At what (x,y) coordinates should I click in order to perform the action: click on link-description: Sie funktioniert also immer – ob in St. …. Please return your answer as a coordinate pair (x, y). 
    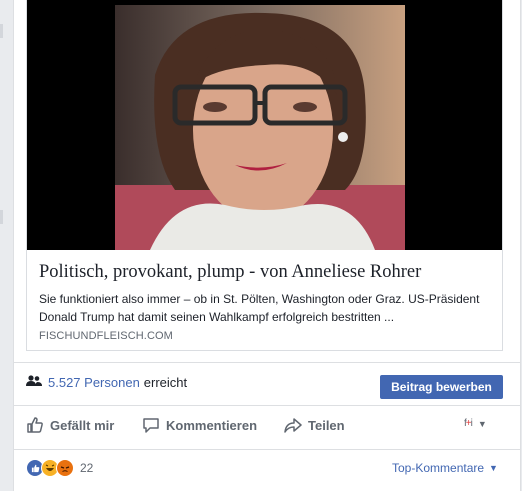
    Looking at the image, I should click on (259, 308).